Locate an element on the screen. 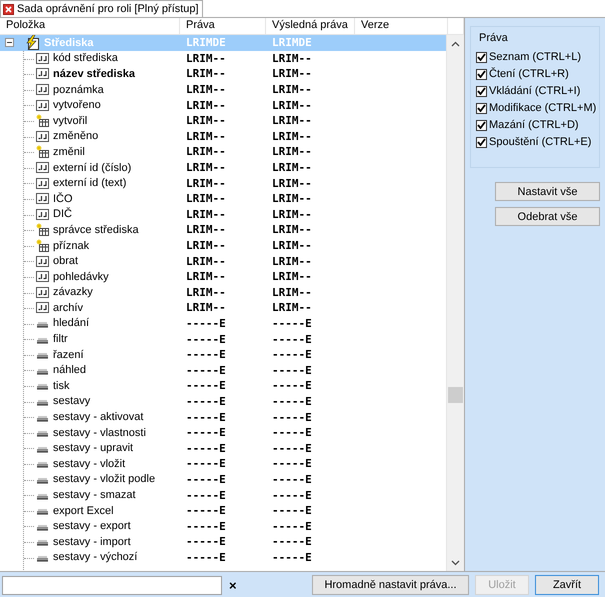 This screenshot has height=597, width=605. checkbox-label: Čtení (CTRL+R) is located at coordinates (529, 74).